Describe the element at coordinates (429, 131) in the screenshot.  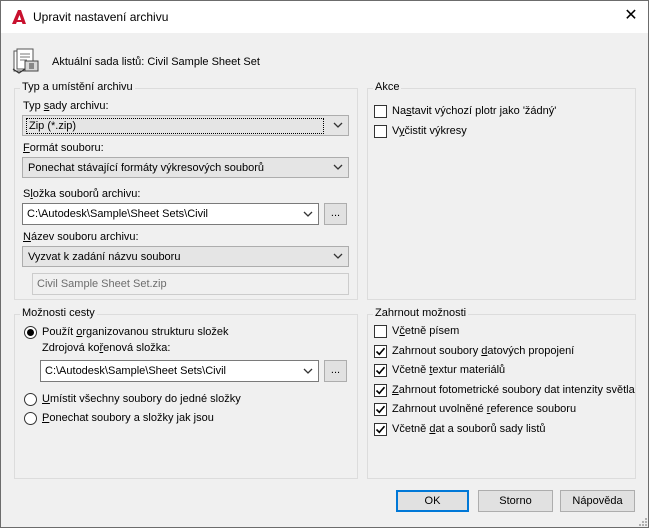
I see `action-option-label: Vyčistit výkresy` at that location.